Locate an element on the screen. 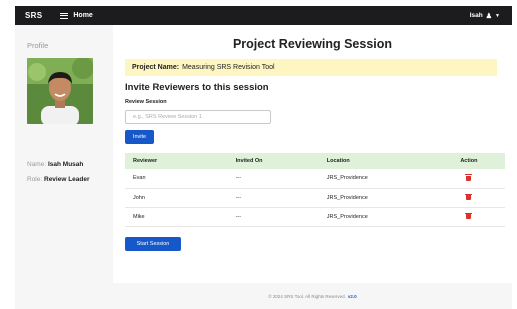  header-reviewer: Reviewer is located at coordinates (176, 161).